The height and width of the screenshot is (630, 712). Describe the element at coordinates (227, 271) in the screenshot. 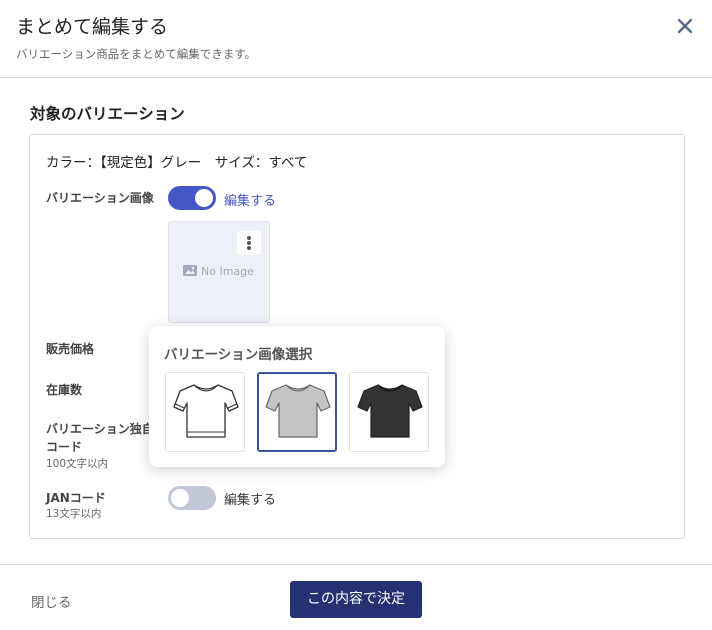

I see `no-image-text: No Image` at that location.